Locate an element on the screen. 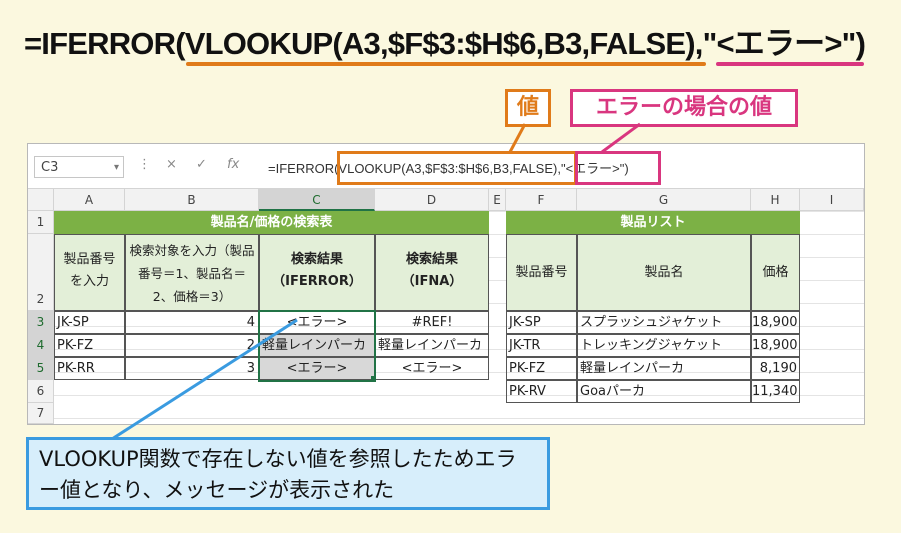 This screenshot has width=901, height=533. error-connector is located at coordinates (621, 138).